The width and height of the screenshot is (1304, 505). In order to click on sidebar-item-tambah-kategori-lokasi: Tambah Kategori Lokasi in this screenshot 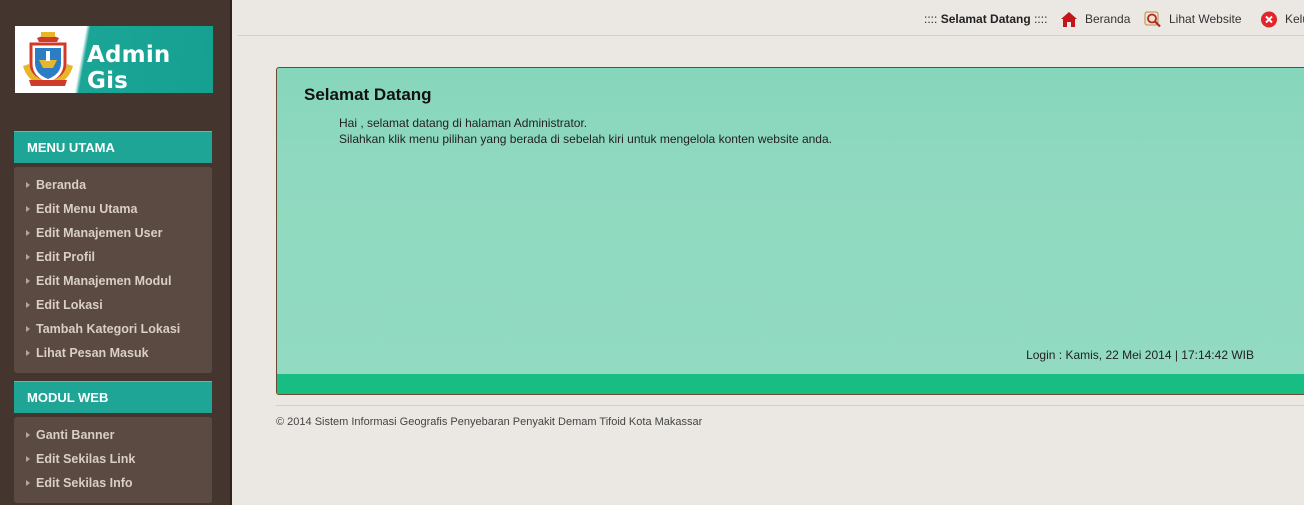, I will do `click(113, 329)`.